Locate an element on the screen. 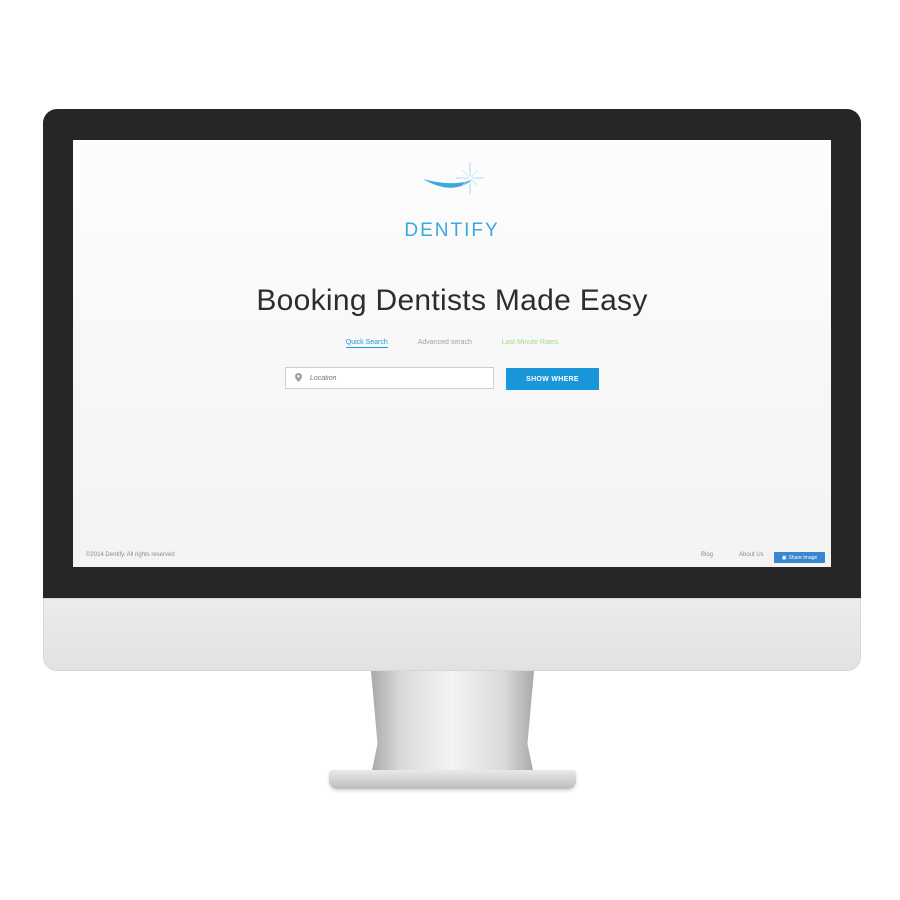 This screenshot has height=900, width=900. map-pin-icon is located at coordinates (299, 378).